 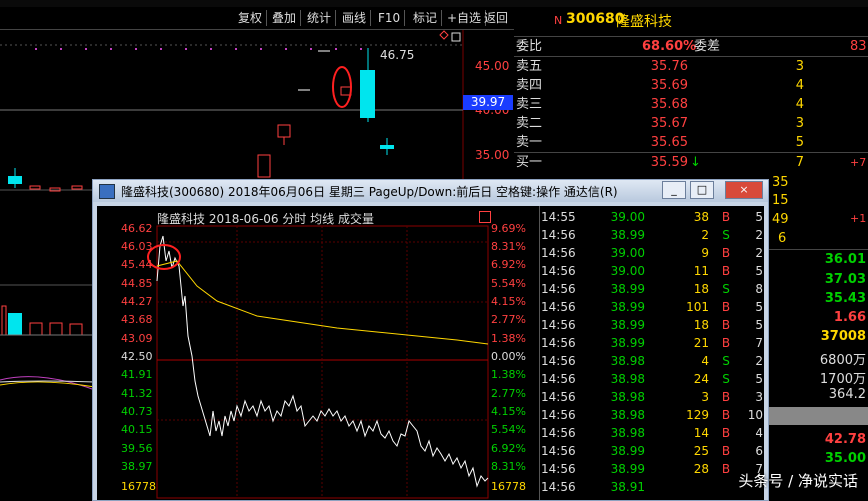 I want to click on right-vol: 35, so click(x=780, y=182).